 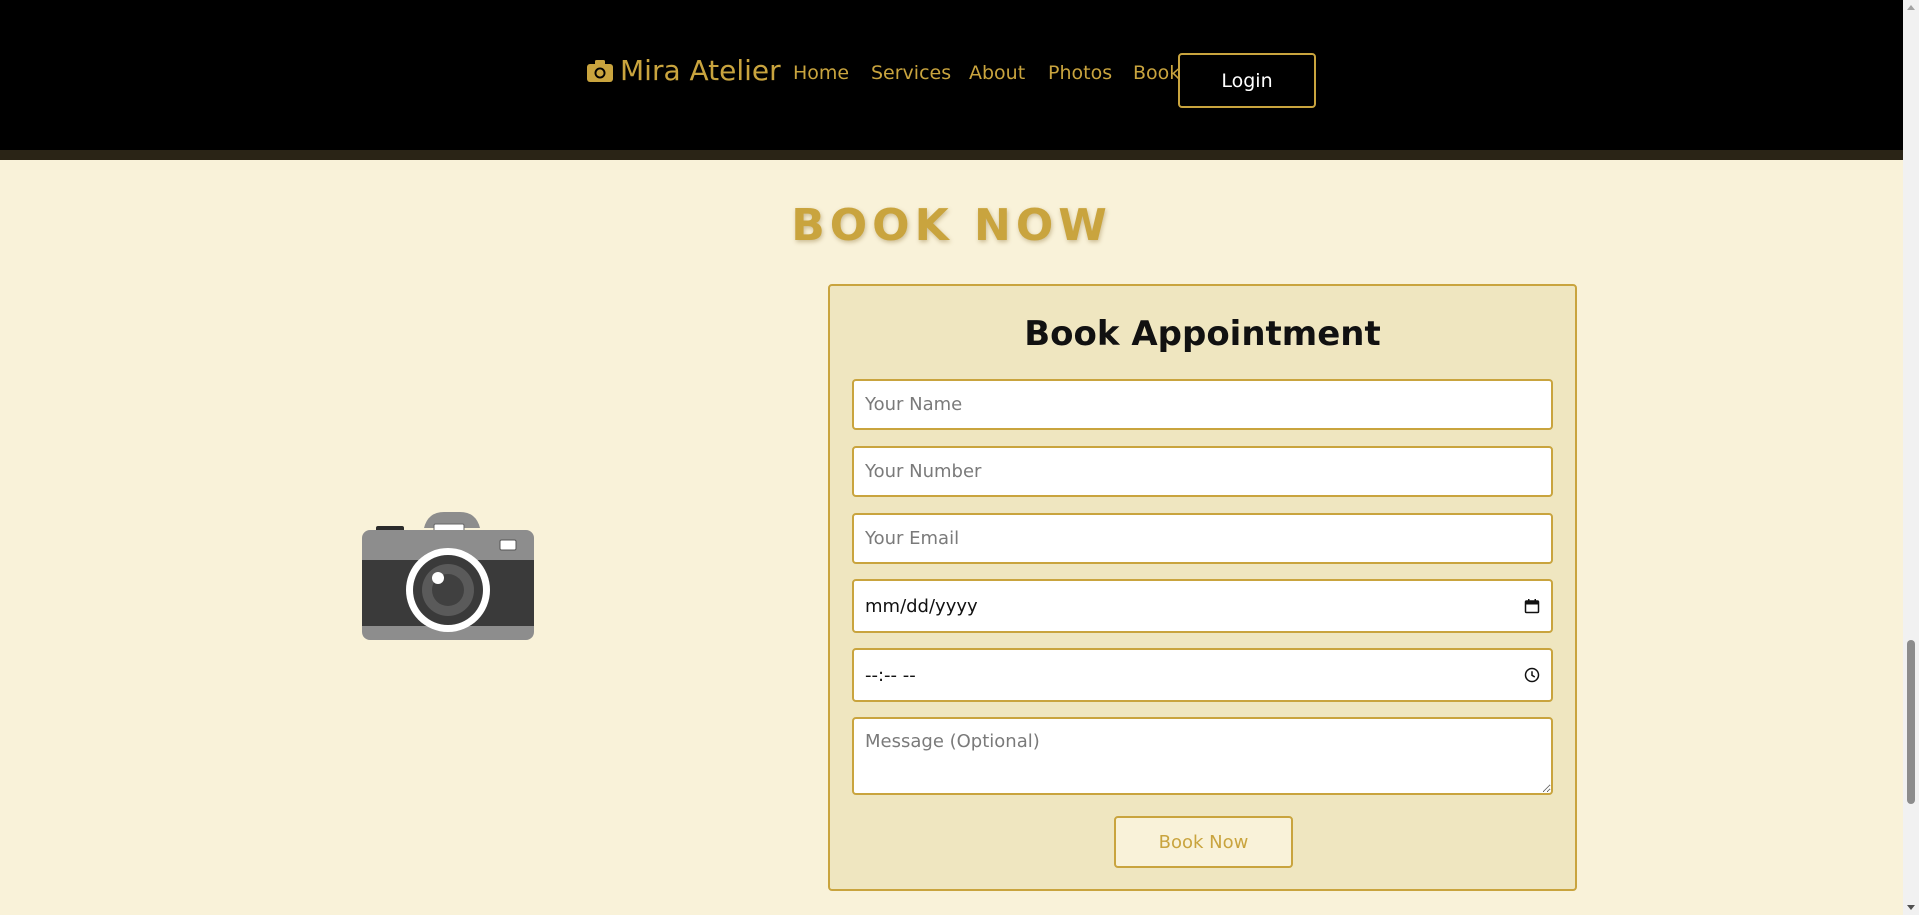 I want to click on page-scrollbar, so click(x=1911, y=457).